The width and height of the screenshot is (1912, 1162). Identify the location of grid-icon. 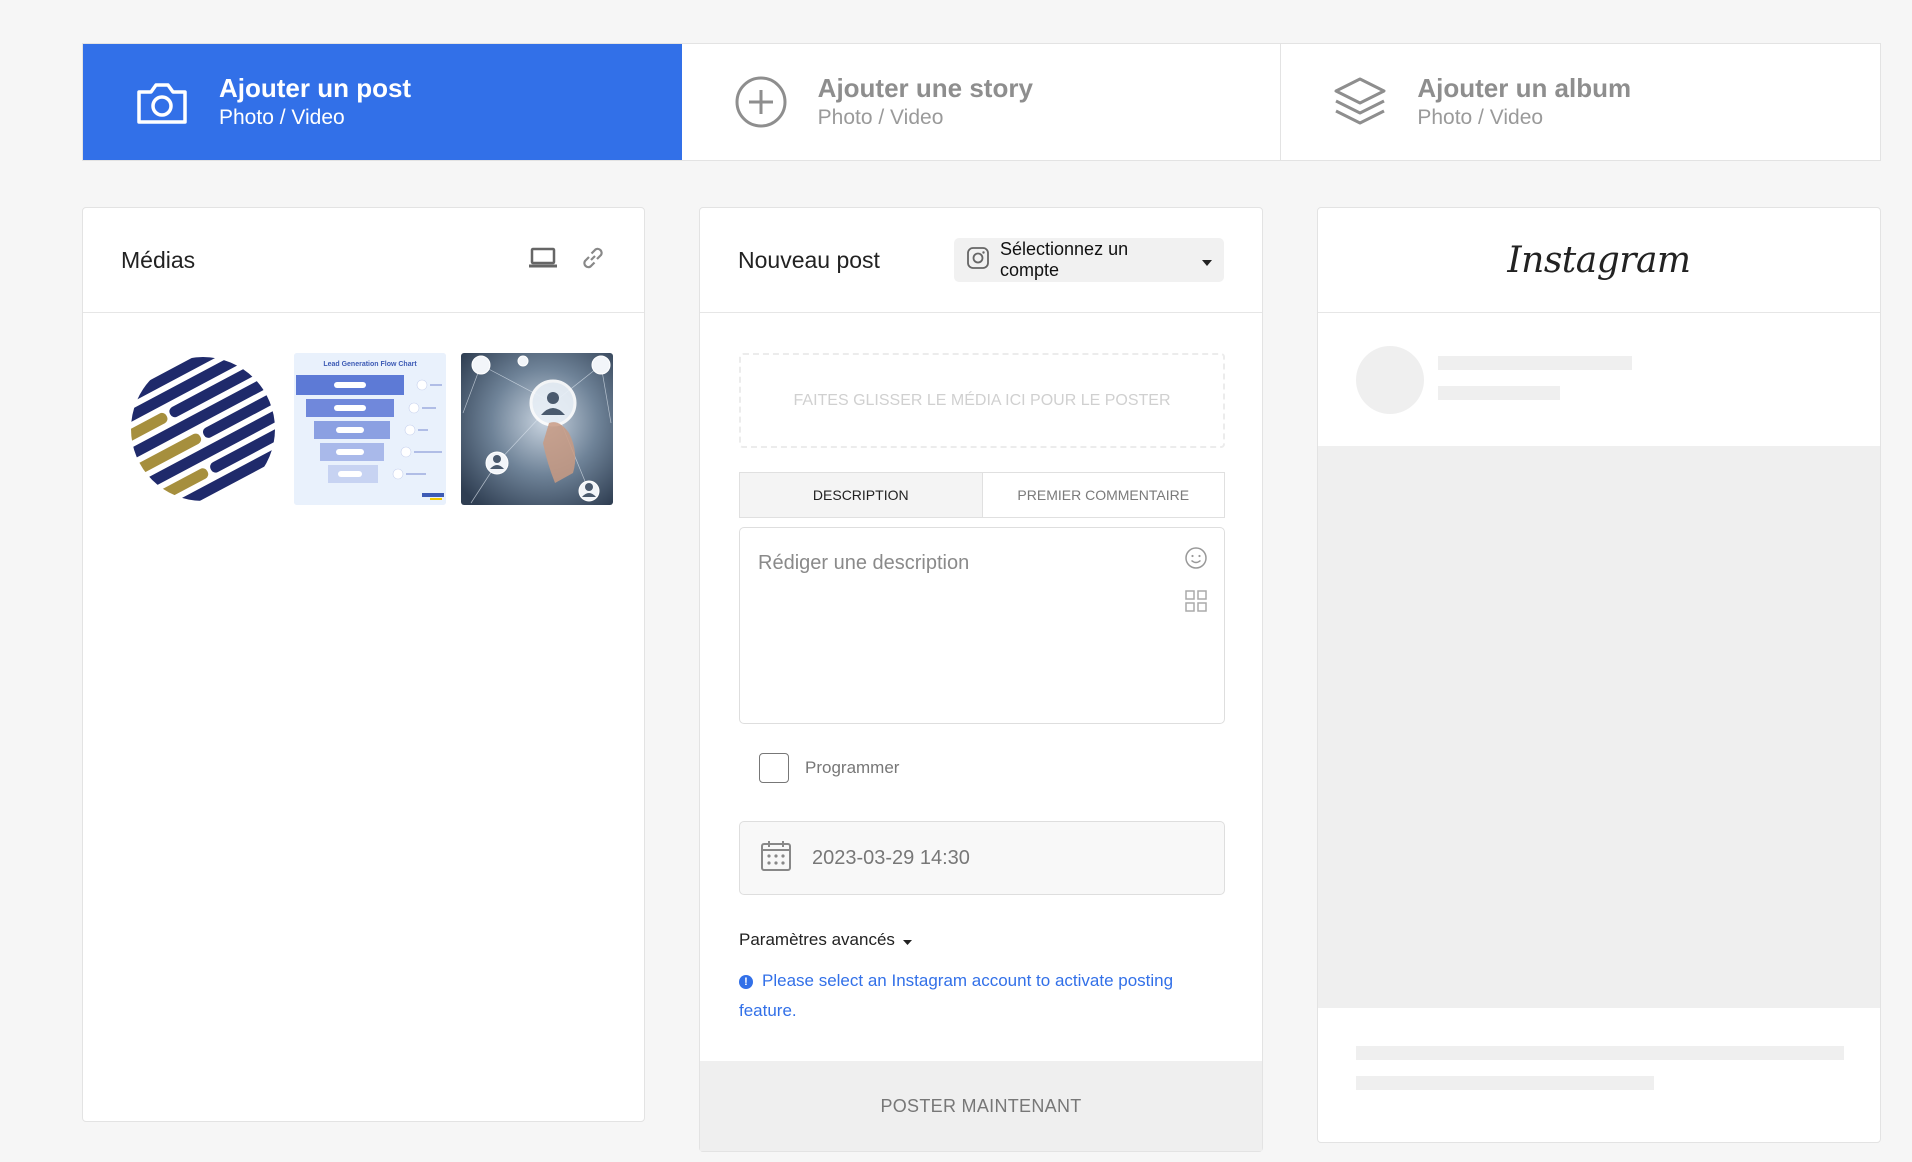
(1196, 603).